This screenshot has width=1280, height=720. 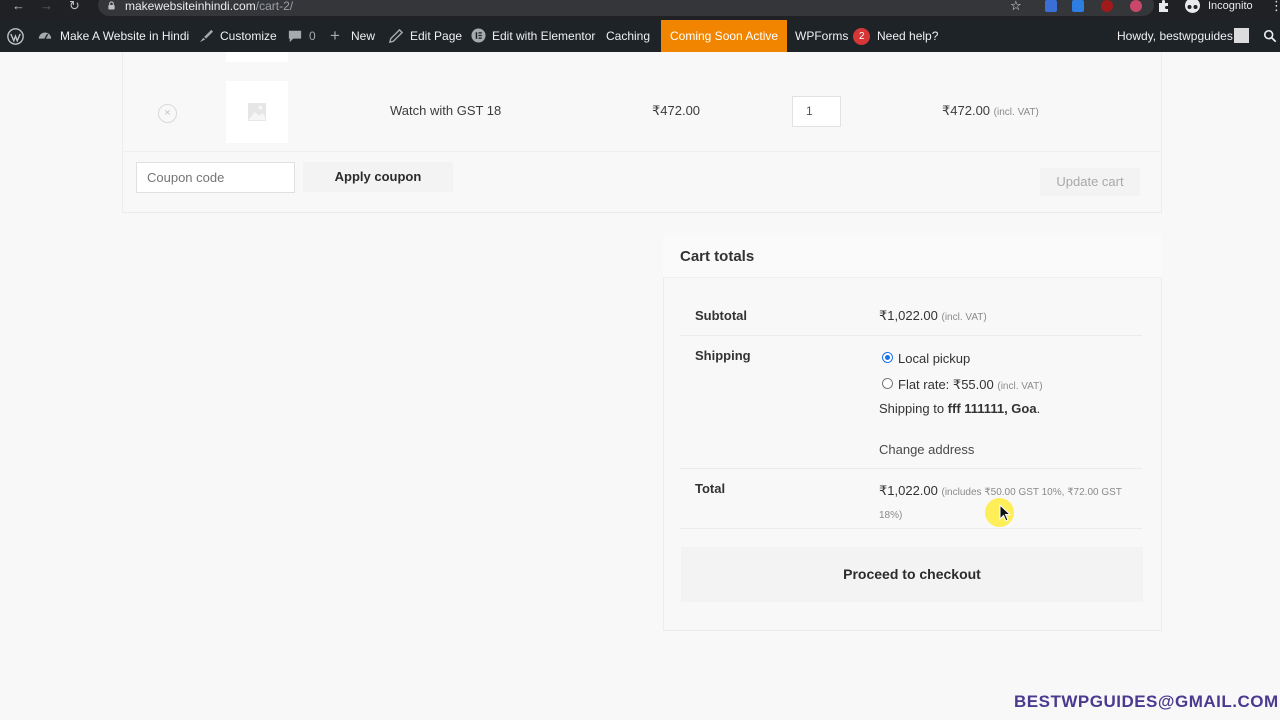 What do you see at coordinates (46, 7) in the screenshot?
I see `forward-icon: →` at bounding box center [46, 7].